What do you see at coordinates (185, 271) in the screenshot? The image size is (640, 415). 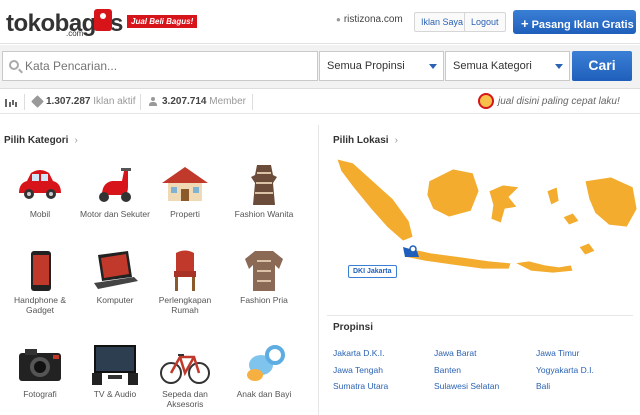 I see `chair-icon` at bounding box center [185, 271].